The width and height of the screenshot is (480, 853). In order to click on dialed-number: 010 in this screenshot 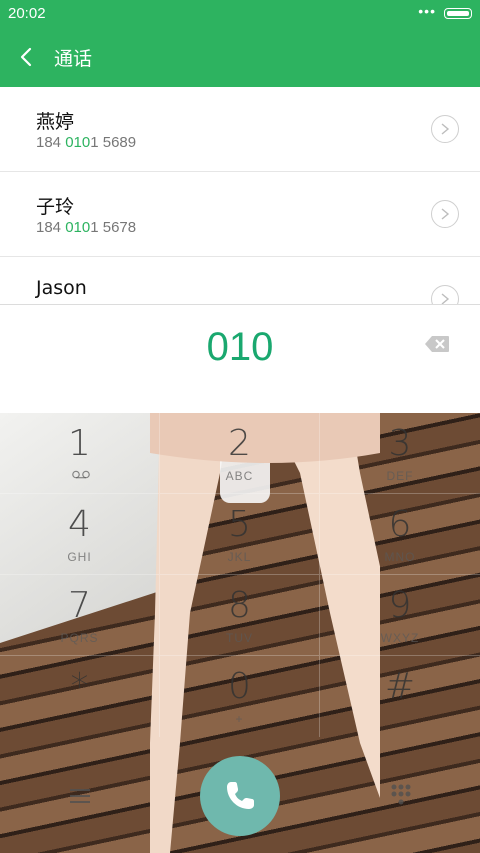, I will do `click(240, 347)`.